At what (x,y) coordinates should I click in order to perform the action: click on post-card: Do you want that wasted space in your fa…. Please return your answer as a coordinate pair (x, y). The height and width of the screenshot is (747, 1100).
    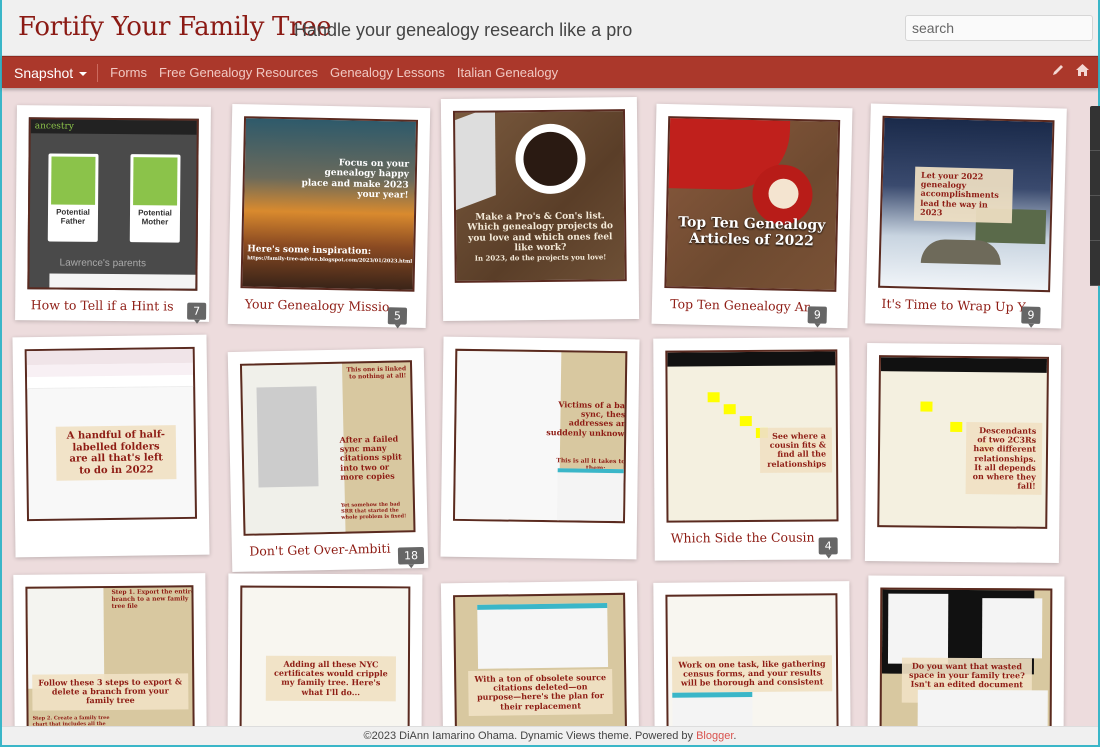
    Looking at the image, I should click on (966, 650).